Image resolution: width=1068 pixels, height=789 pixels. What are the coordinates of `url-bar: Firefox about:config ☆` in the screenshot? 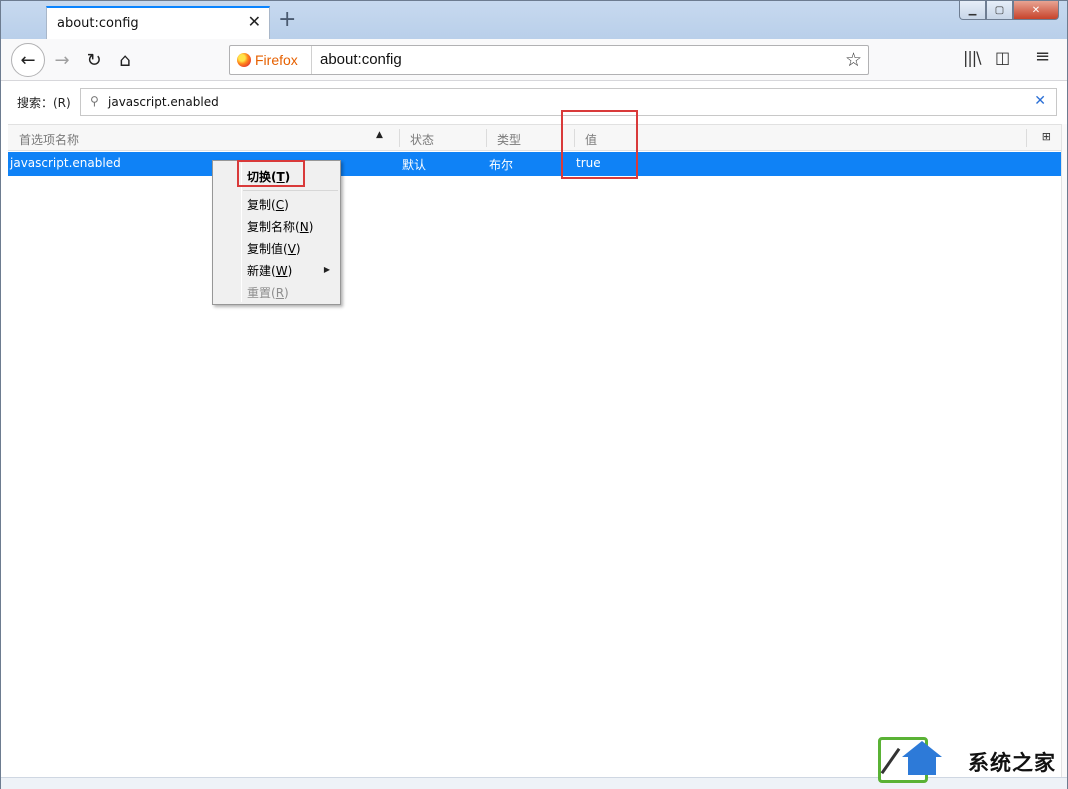 It's located at (549, 60).